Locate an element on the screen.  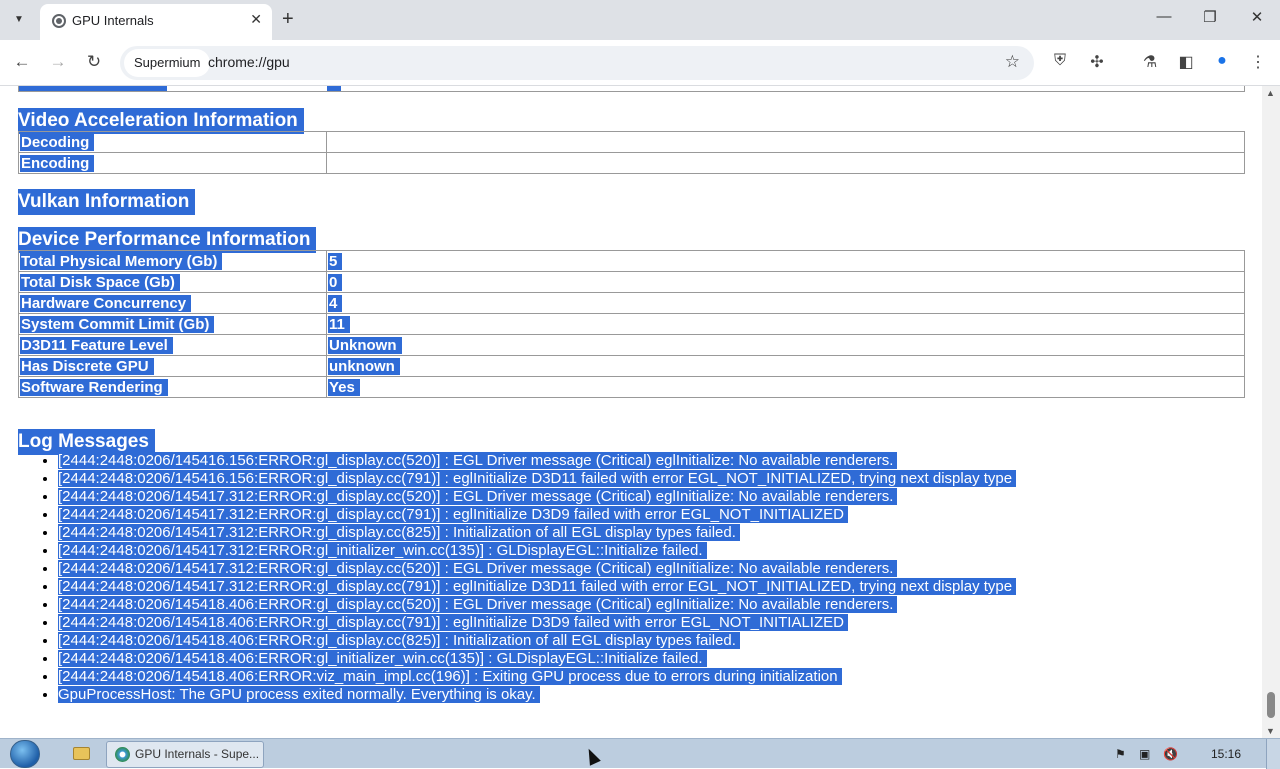
volume-muted-icon: 🔇 is located at coordinates (1170, 754).